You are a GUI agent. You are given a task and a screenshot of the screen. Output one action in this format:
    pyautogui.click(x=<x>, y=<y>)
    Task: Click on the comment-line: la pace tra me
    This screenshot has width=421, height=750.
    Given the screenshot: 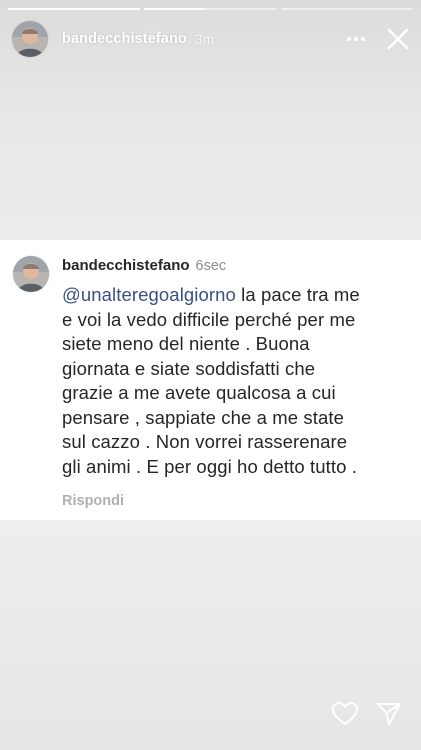 What is the action you would take?
    pyautogui.click(x=297, y=294)
    